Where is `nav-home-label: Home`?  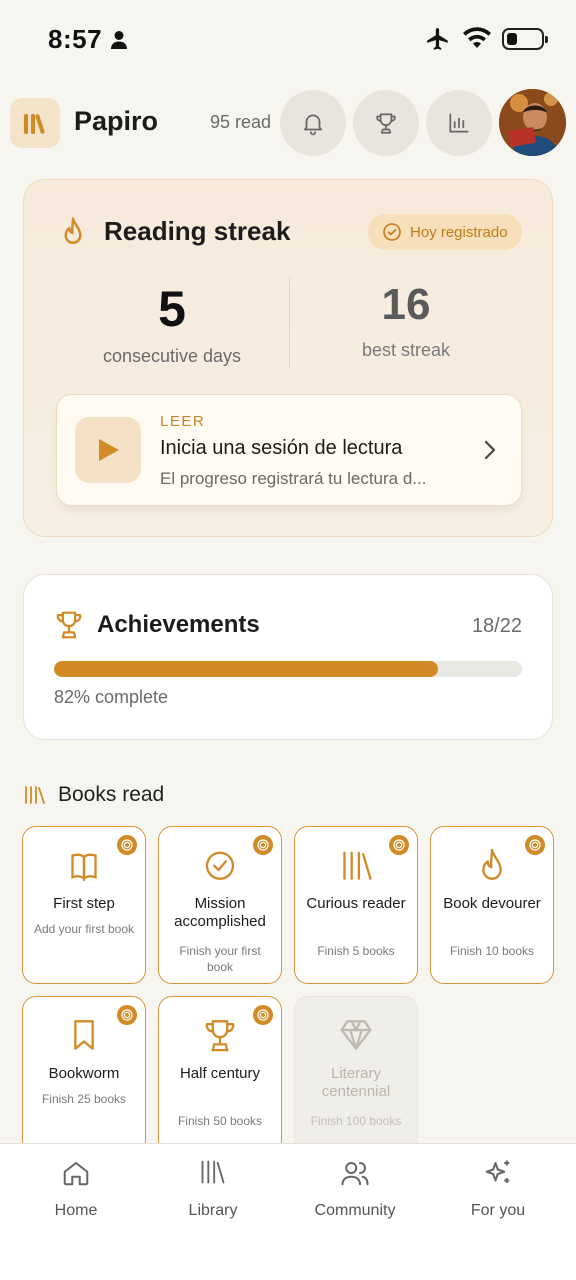
nav-home-label: Home is located at coordinates (76, 1210).